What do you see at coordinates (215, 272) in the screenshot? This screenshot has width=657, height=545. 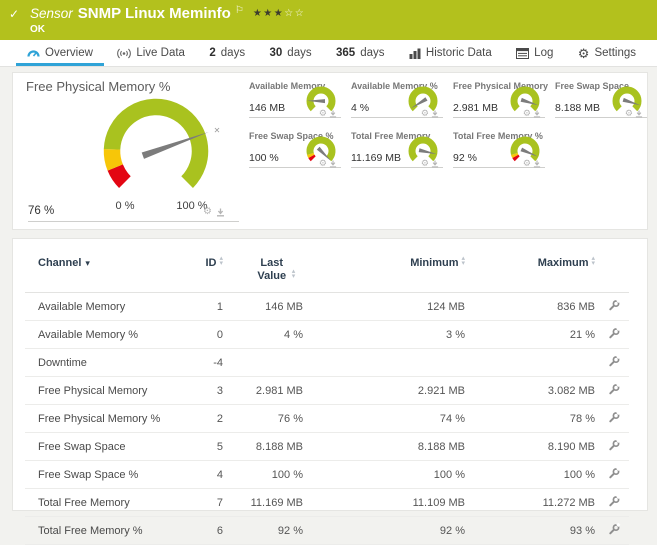 I see `column-header-id: ID ▴ ▾` at bounding box center [215, 272].